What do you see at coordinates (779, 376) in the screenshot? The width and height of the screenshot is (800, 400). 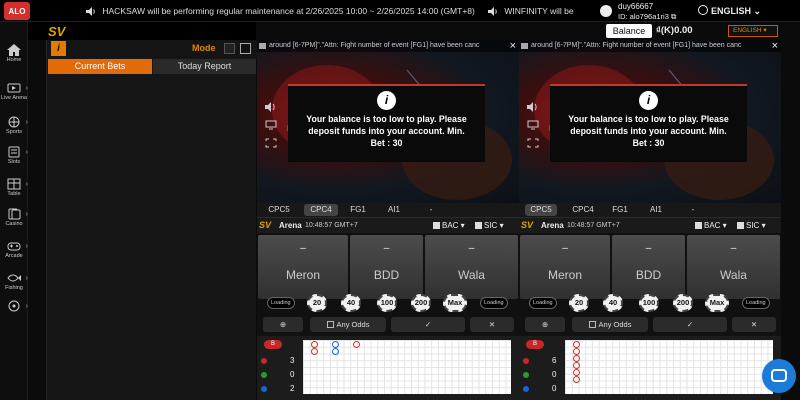 I see `live-chat-button` at bounding box center [779, 376].